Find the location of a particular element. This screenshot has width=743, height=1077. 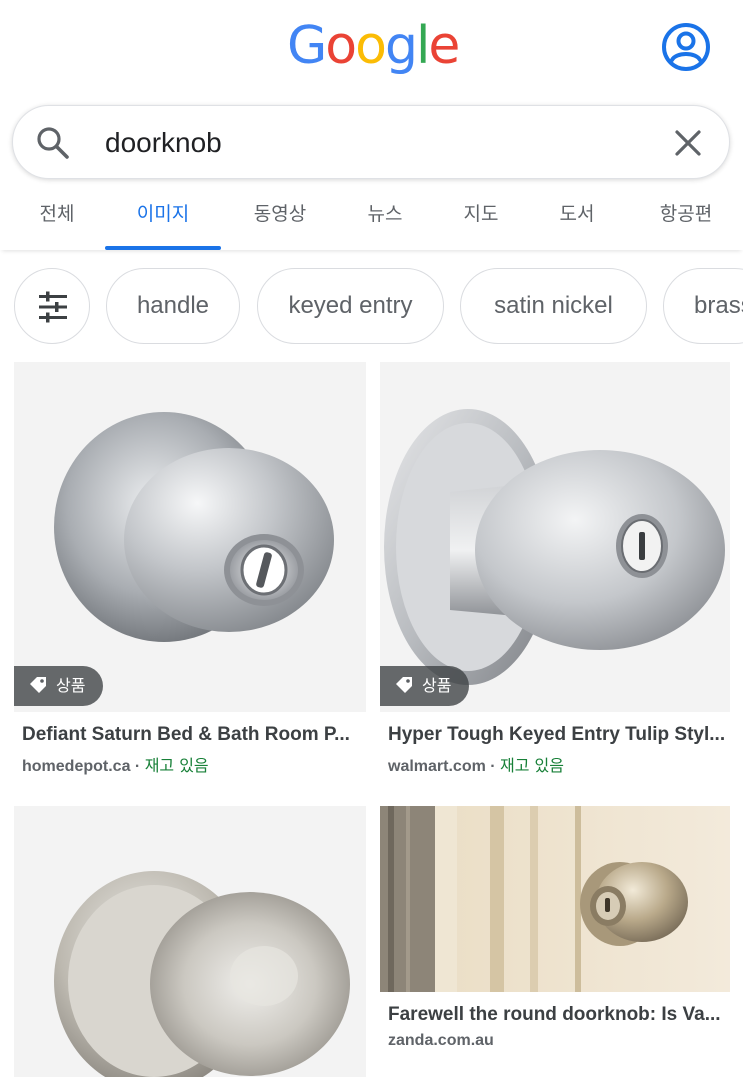

logo-letter: g is located at coordinates (401, 46).